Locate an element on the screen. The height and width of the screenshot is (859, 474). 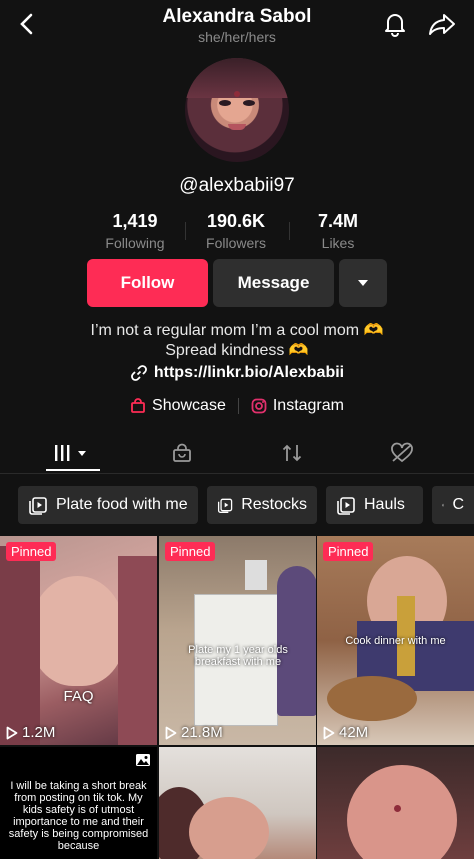
instagram-icon is located at coordinates (259, 406).